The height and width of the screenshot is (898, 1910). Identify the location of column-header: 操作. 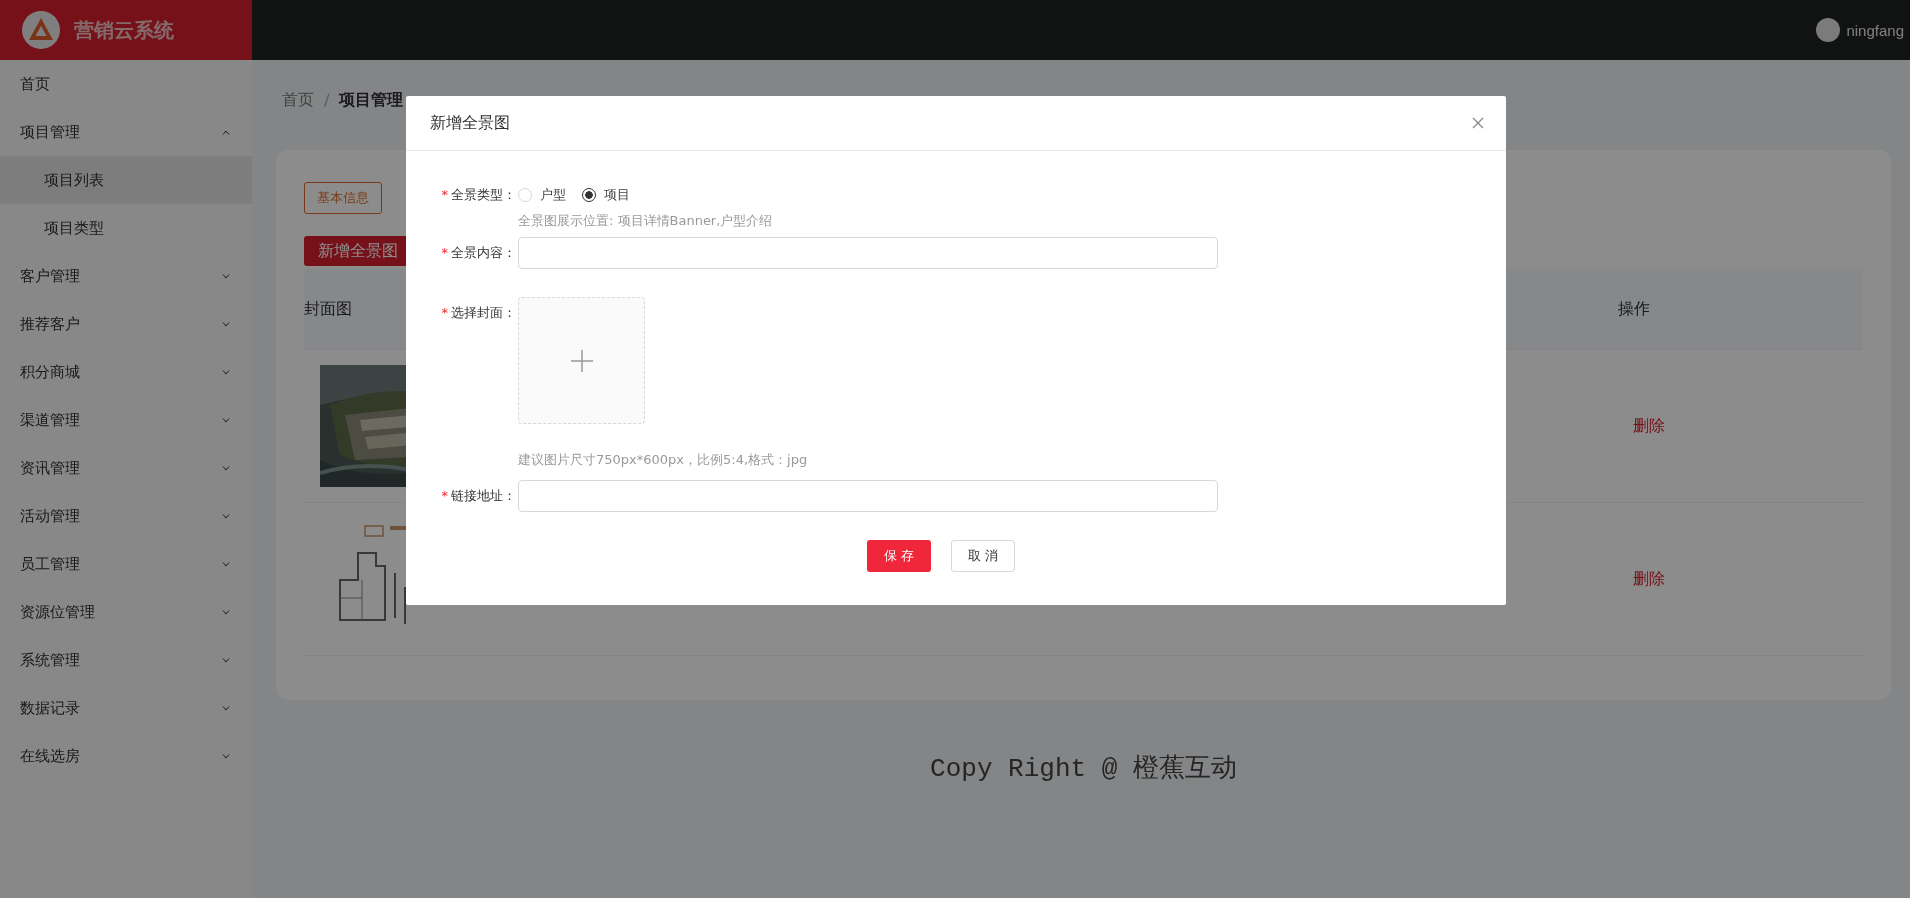
(1634, 308).